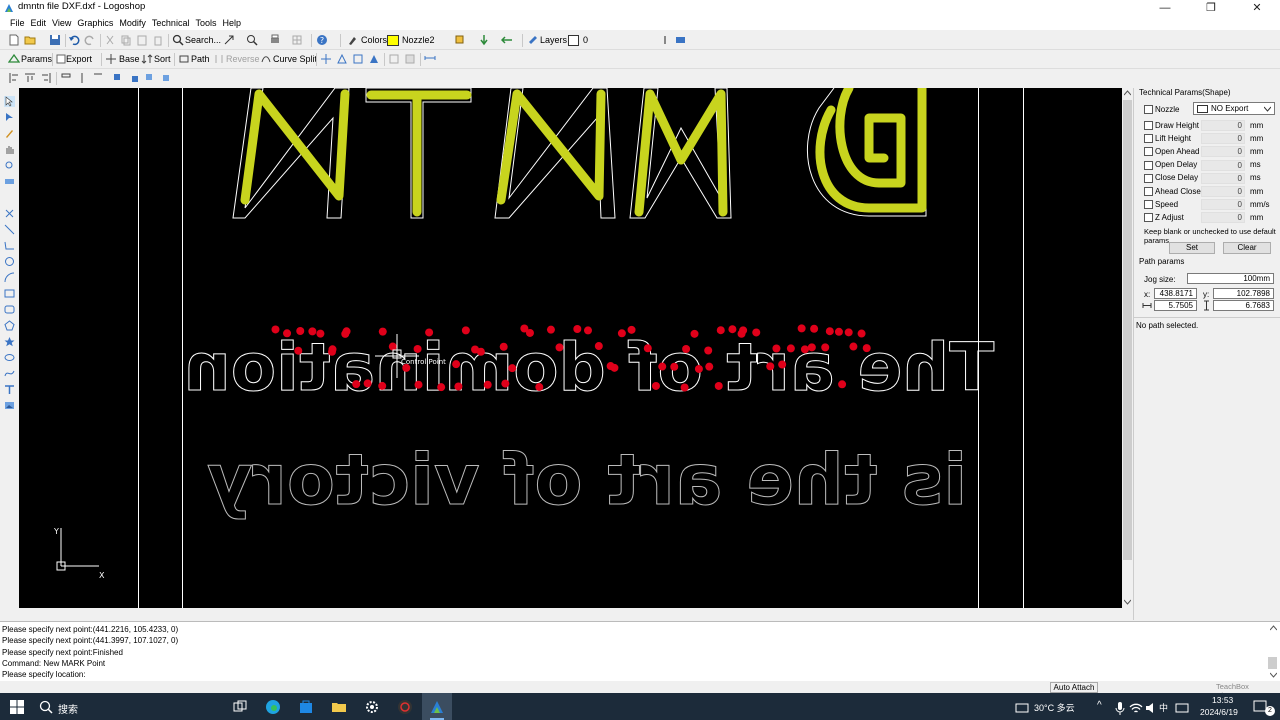 Image resolution: width=1280 pixels, height=720 pixels. Describe the element at coordinates (90, 40) in the screenshot. I see `redo-icon` at that location.